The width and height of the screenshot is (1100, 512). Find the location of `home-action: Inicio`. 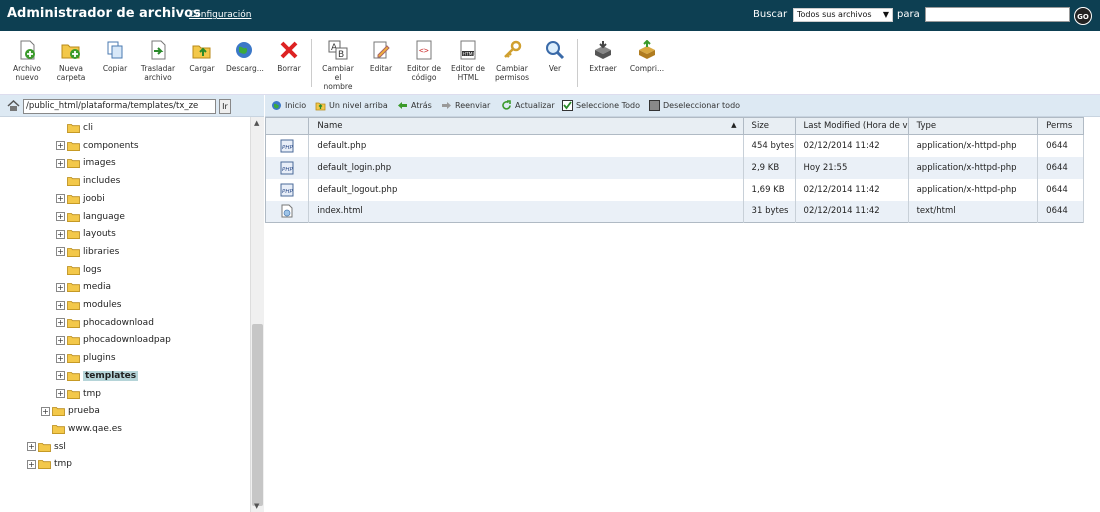

home-action: Inicio is located at coordinates (288, 106).